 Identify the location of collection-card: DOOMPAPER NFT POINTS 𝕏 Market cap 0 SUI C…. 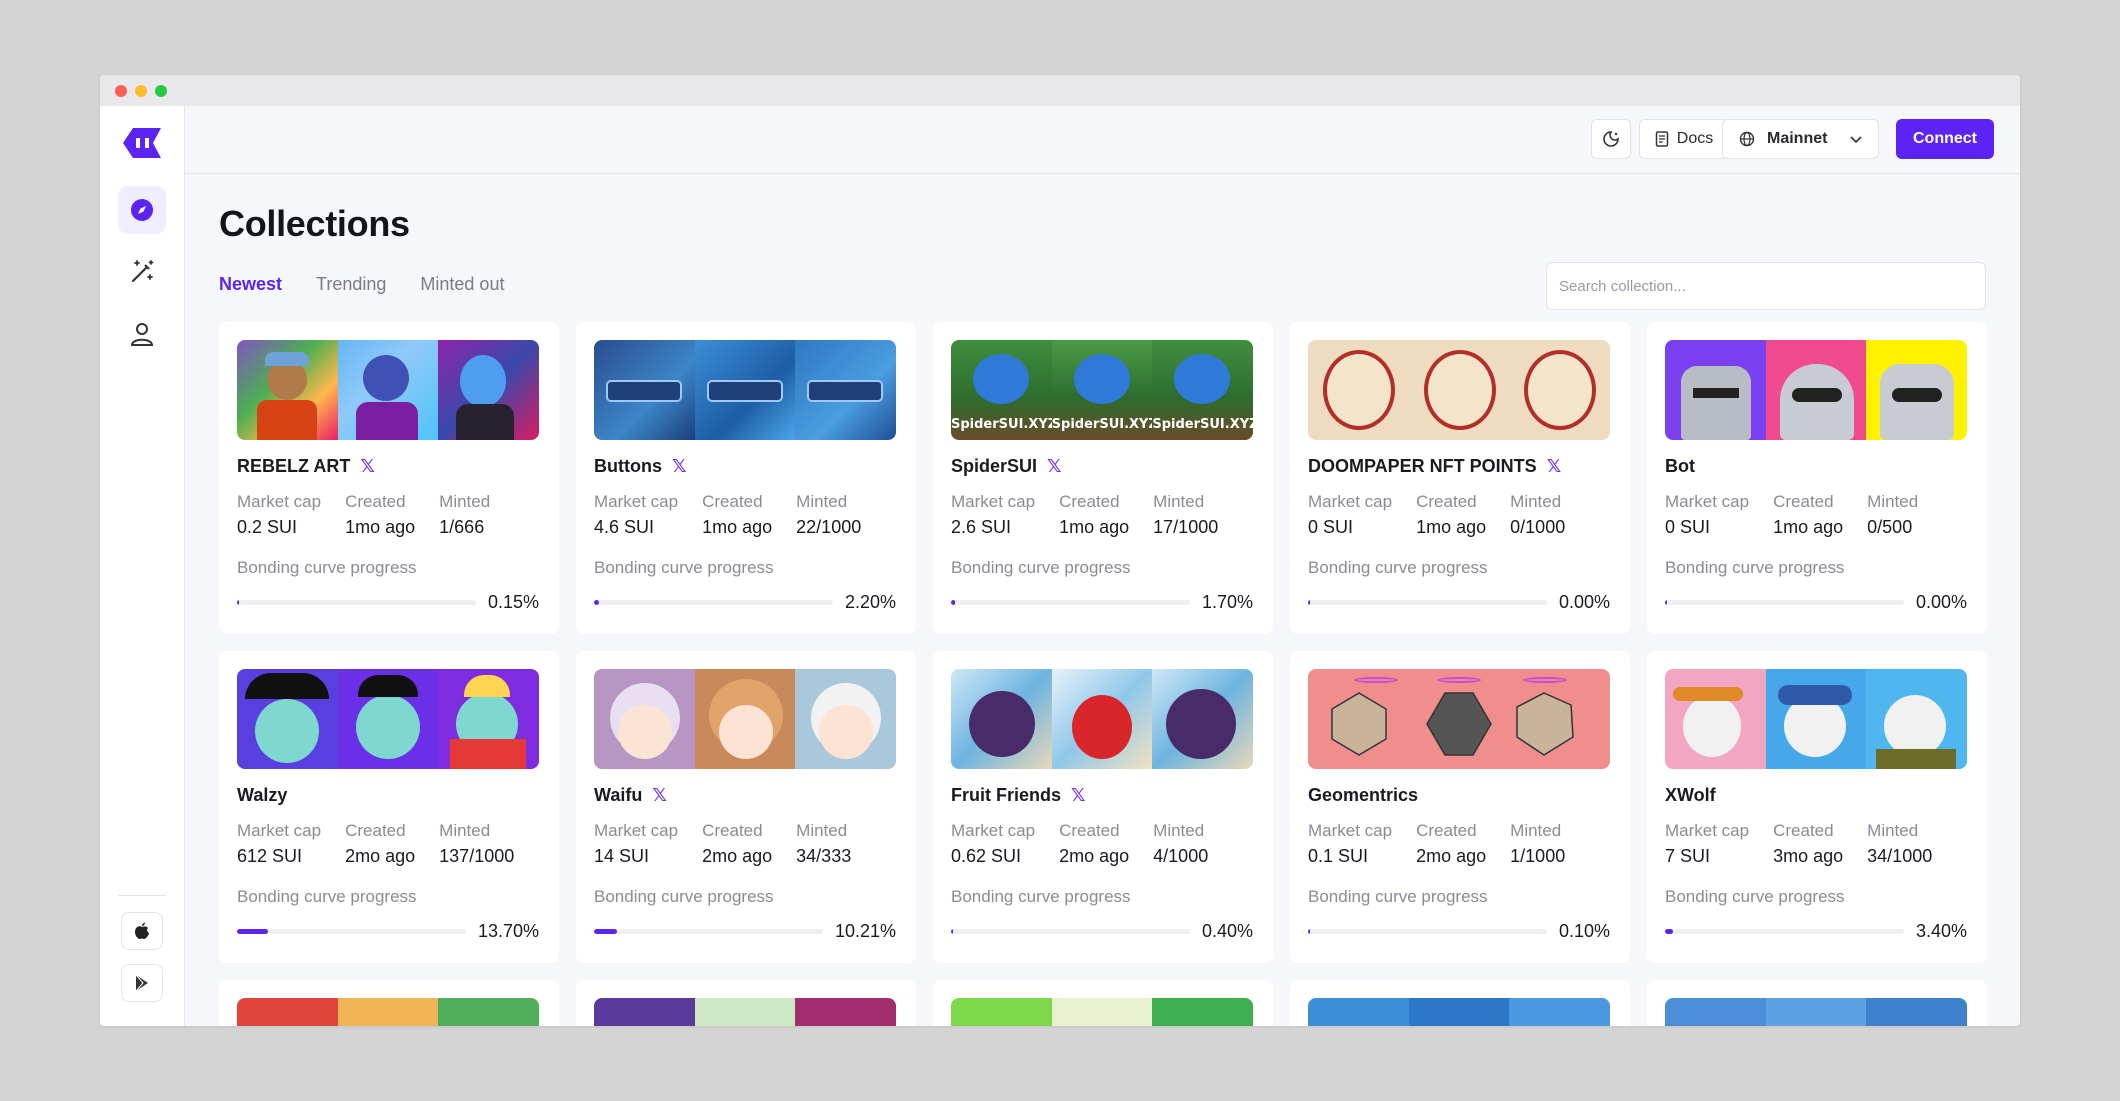
(1460, 478).